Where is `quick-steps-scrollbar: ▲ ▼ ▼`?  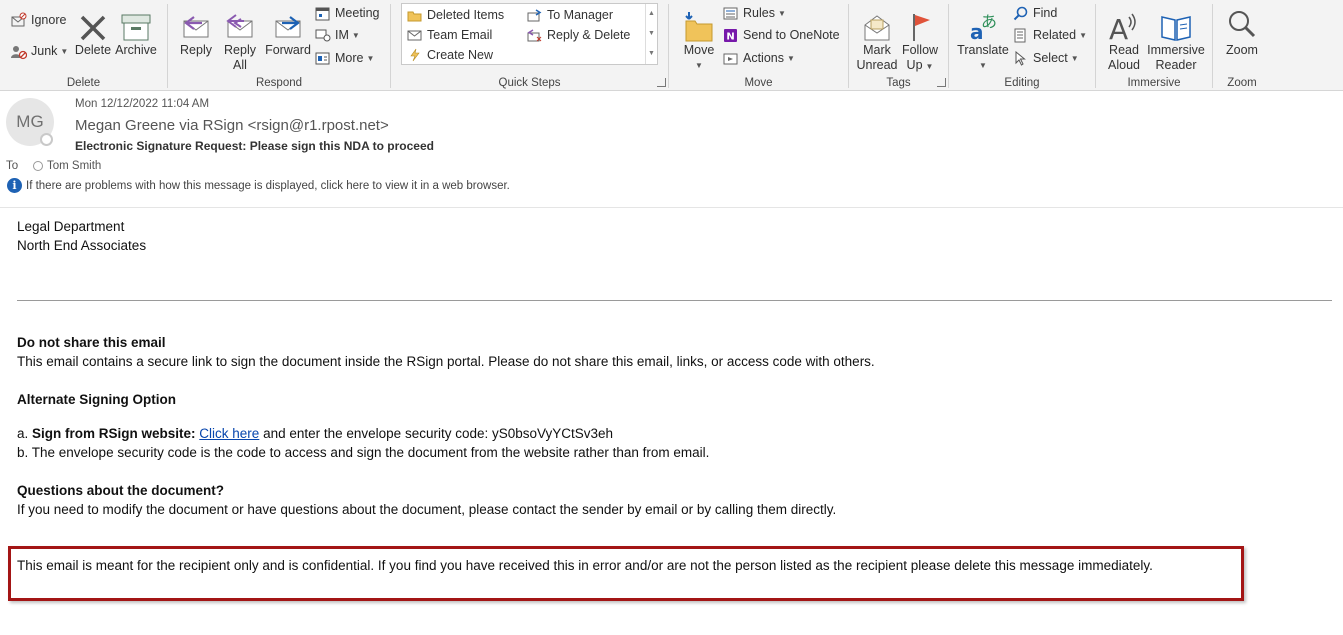 quick-steps-scrollbar: ▲ ▼ ▼ is located at coordinates (651, 34).